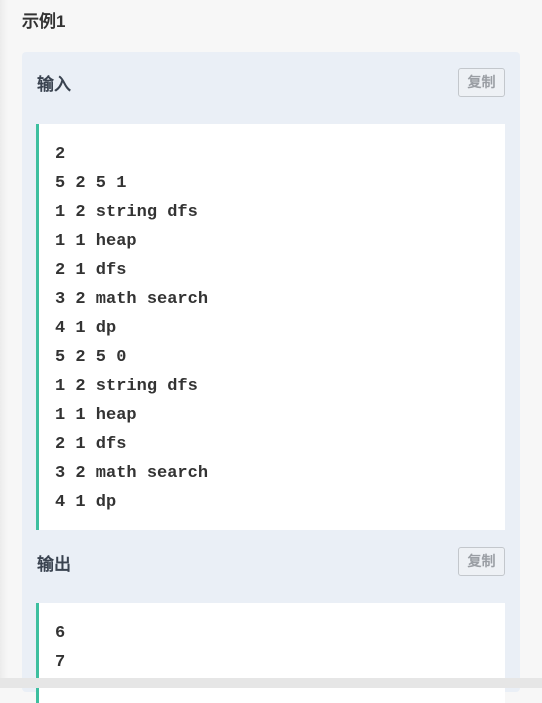 The width and height of the screenshot is (542, 703). Describe the element at coordinates (481, 561) in the screenshot. I see `copy-output-button: 复制` at that location.